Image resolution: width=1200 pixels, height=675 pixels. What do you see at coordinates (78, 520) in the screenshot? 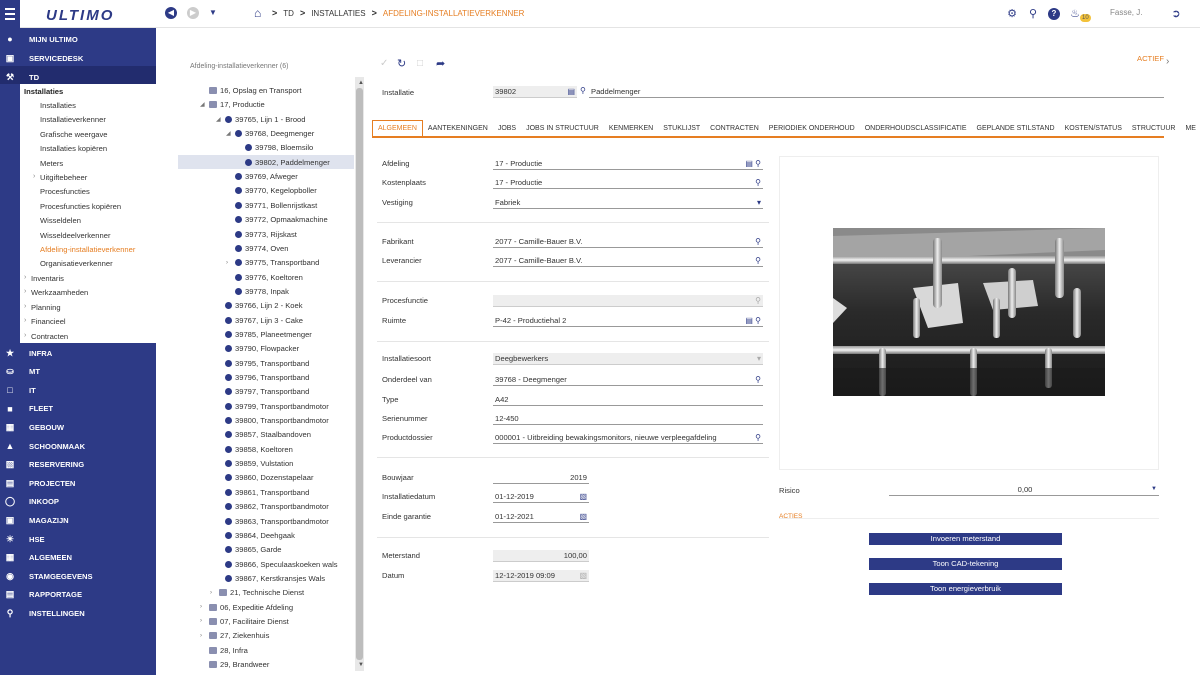
I see `sidebar-item-magazijn: ▣ MAGAZIJN` at bounding box center [78, 520].